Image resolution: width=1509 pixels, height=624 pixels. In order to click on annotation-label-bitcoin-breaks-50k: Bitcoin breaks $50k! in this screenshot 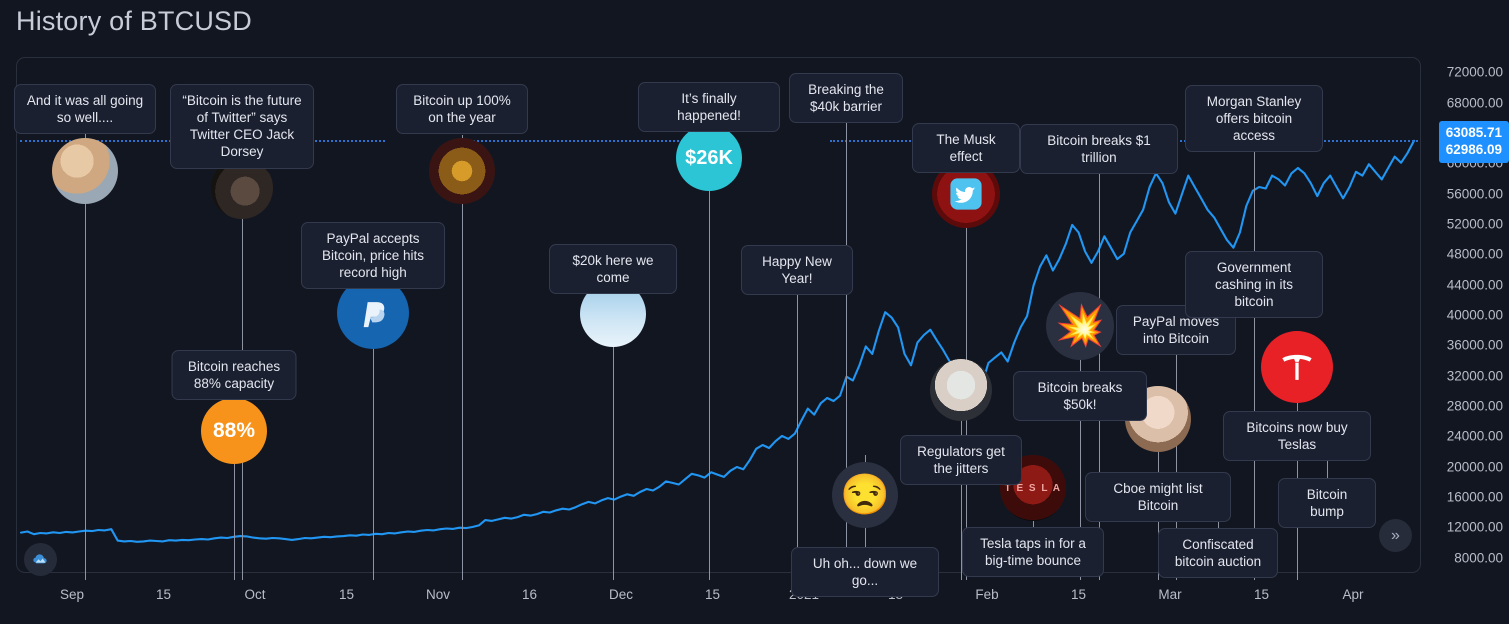, I will do `click(1080, 396)`.